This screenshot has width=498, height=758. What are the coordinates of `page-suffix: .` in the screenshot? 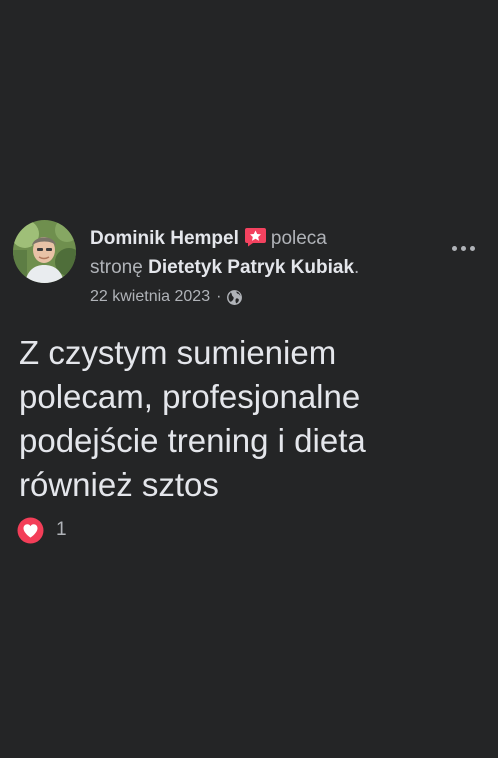 It's located at (357, 267).